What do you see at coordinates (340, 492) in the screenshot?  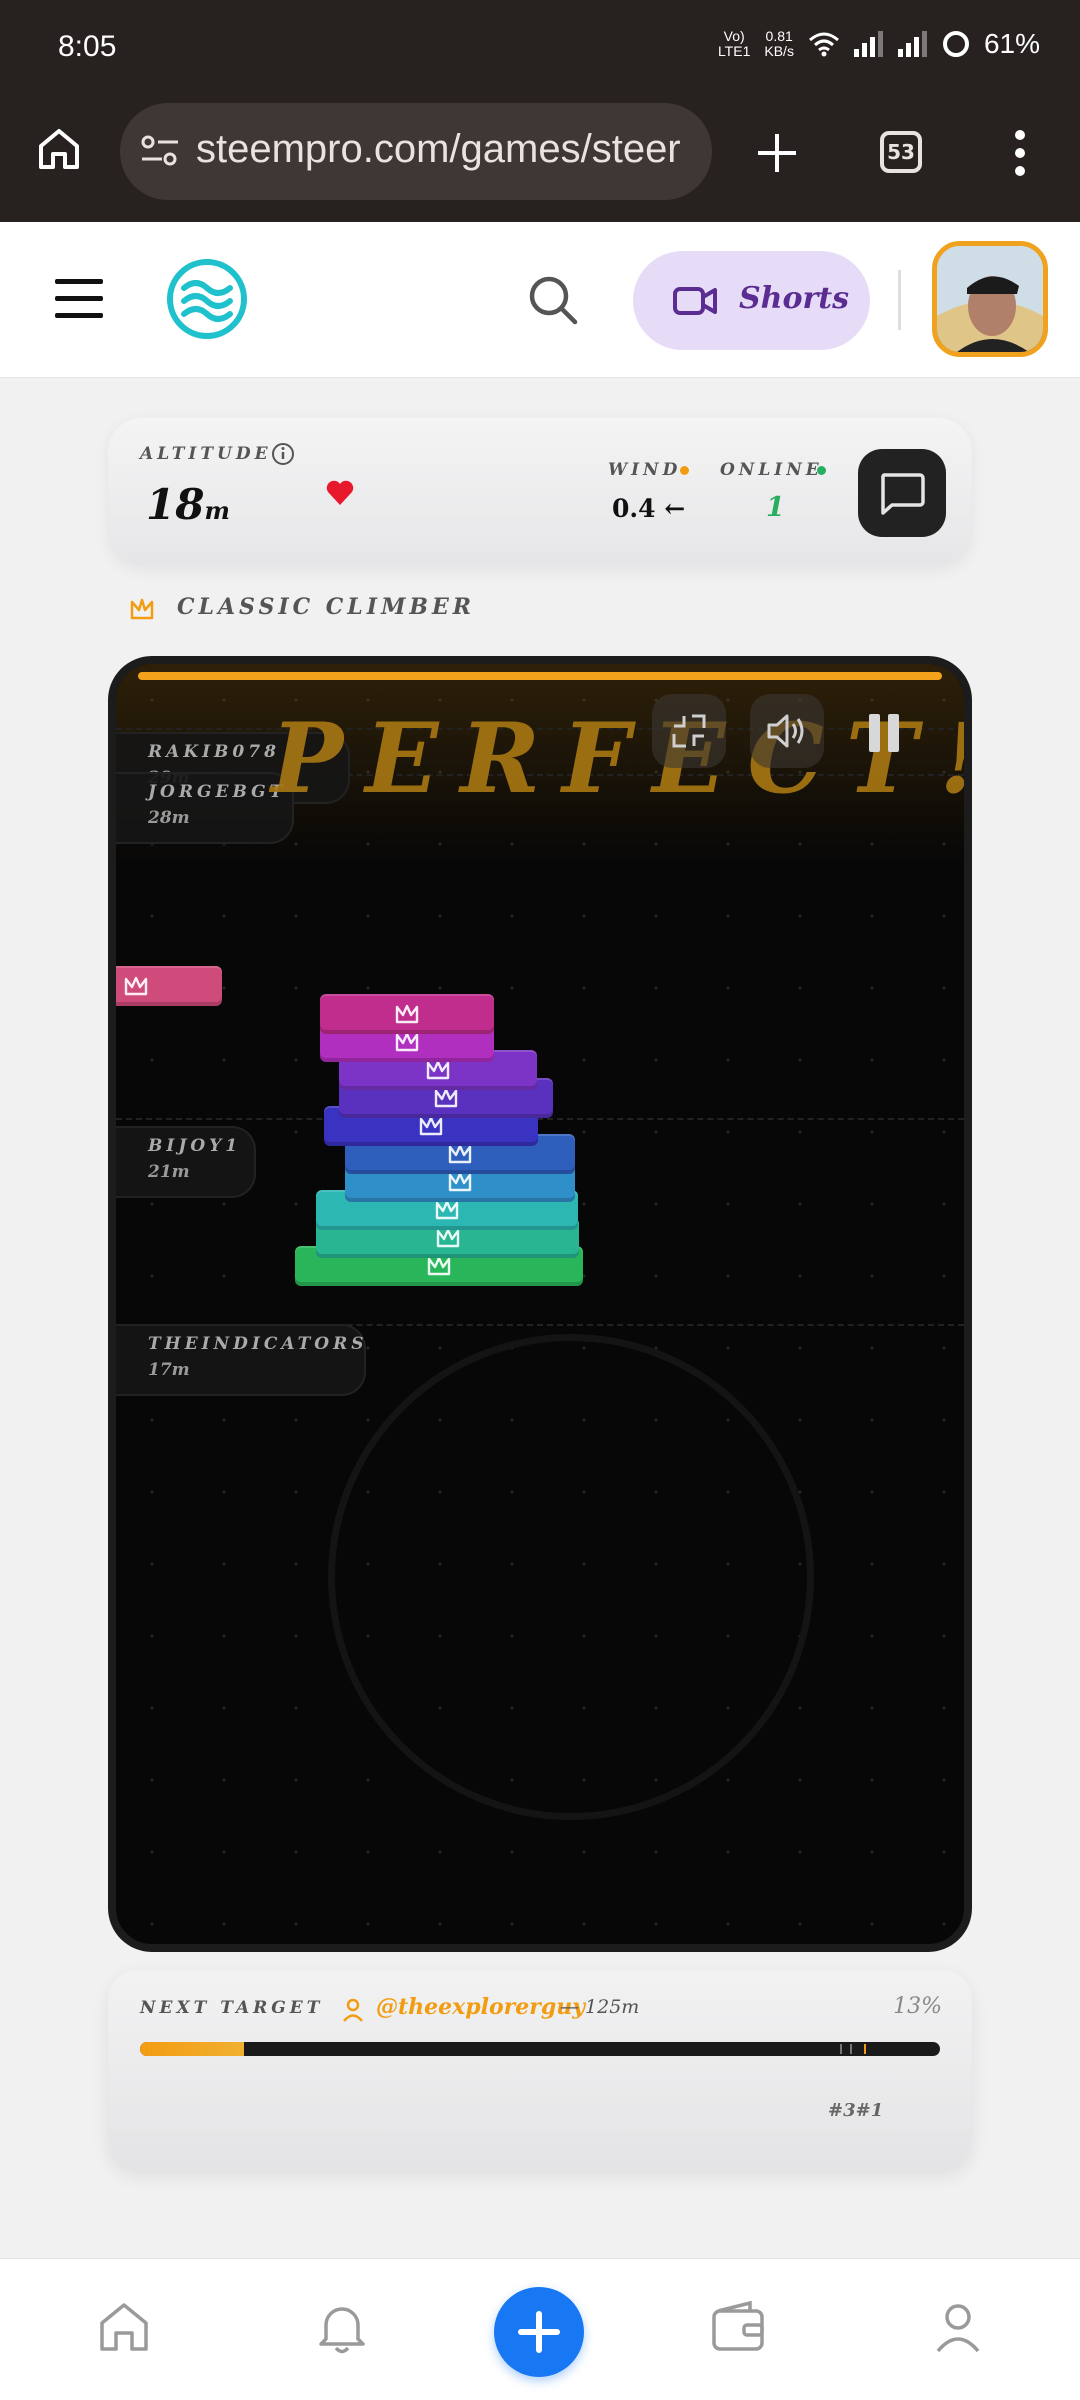 I see `heart-icon` at bounding box center [340, 492].